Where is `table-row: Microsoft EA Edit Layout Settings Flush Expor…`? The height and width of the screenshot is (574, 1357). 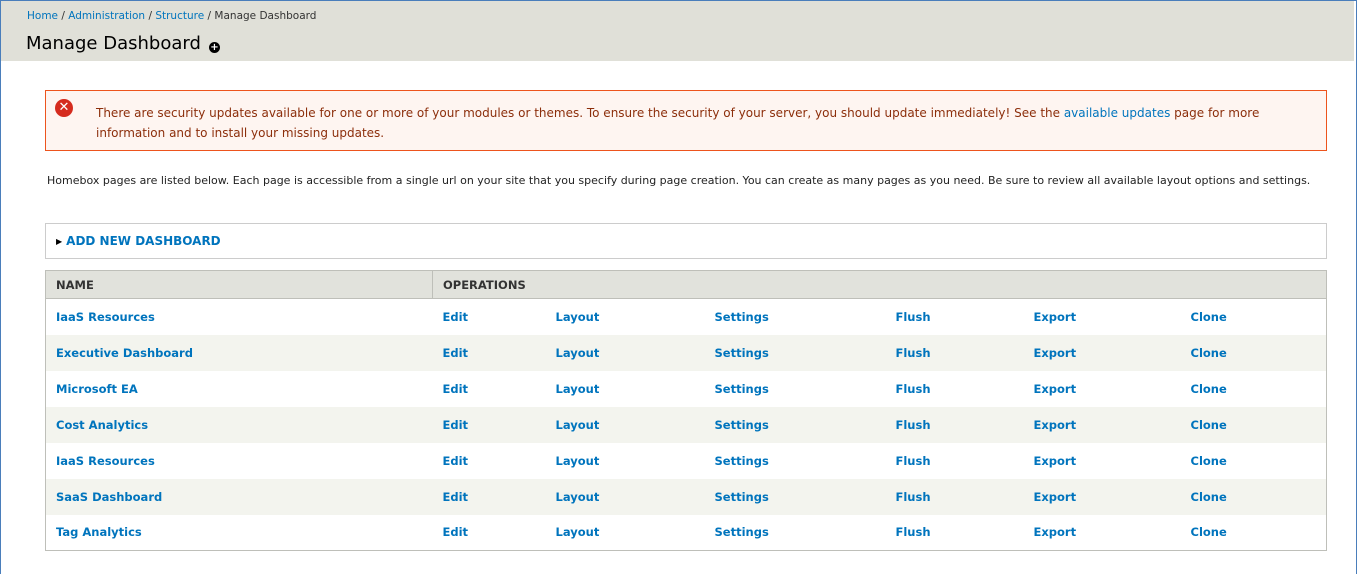 table-row: Microsoft EA Edit Layout Settings Flush Expor… is located at coordinates (686, 388).